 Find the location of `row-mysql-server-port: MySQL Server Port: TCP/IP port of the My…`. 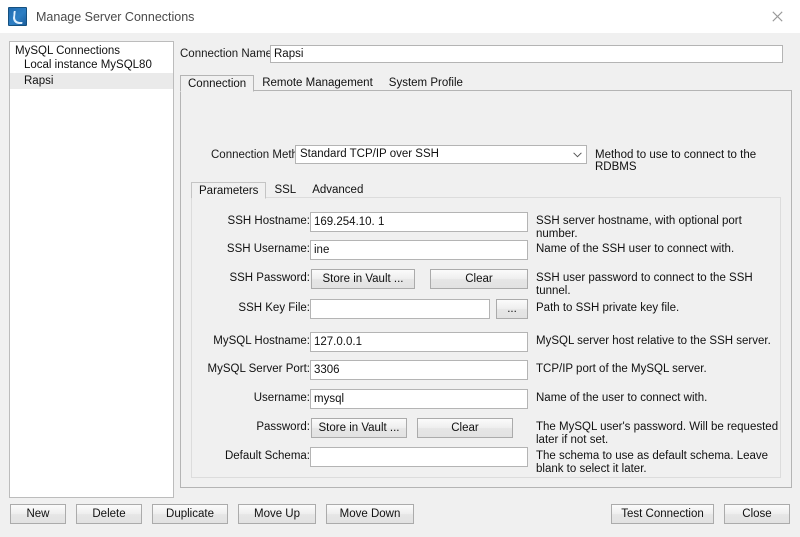

row-mysql-server-port: MySQL Server Port: TCP/IP port of the My… is located at coordinates (487, 371).